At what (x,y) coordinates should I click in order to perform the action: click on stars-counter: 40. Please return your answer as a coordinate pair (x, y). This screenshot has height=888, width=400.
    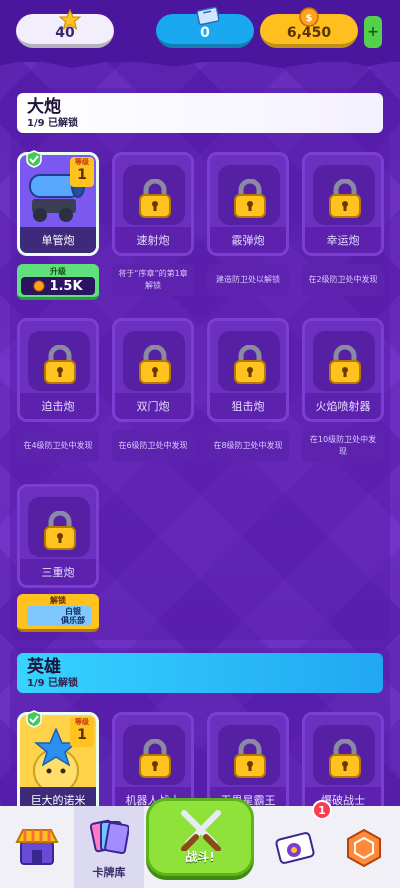
    Looking at the image, I should click on (65, 28).